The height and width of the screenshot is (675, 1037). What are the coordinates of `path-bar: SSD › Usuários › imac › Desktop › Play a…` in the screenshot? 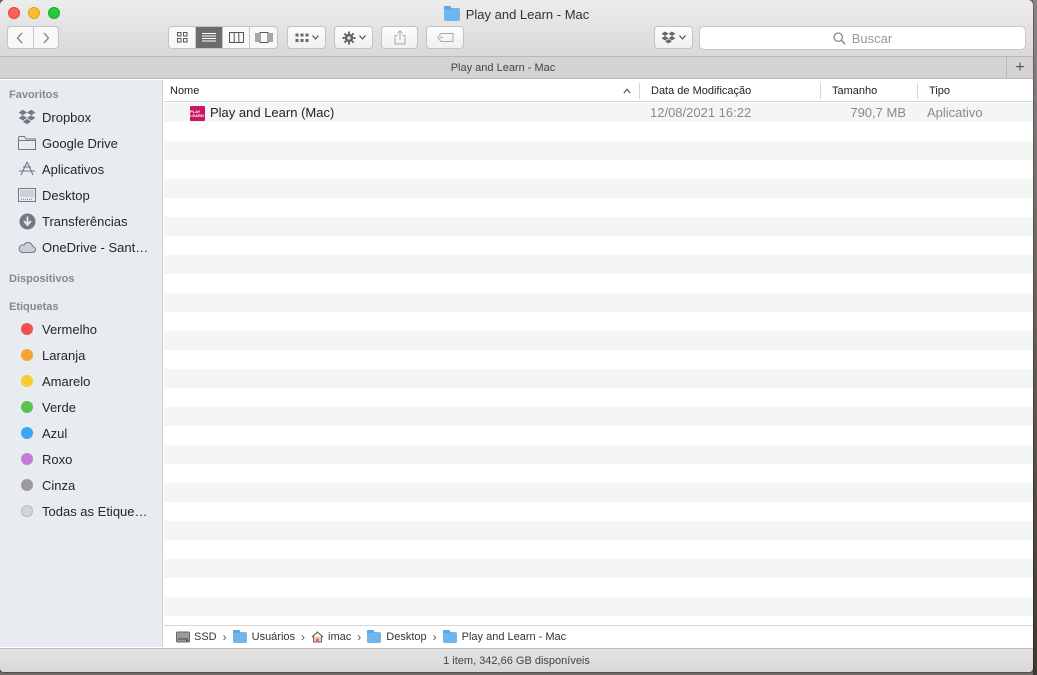 It's located at (598, 636).